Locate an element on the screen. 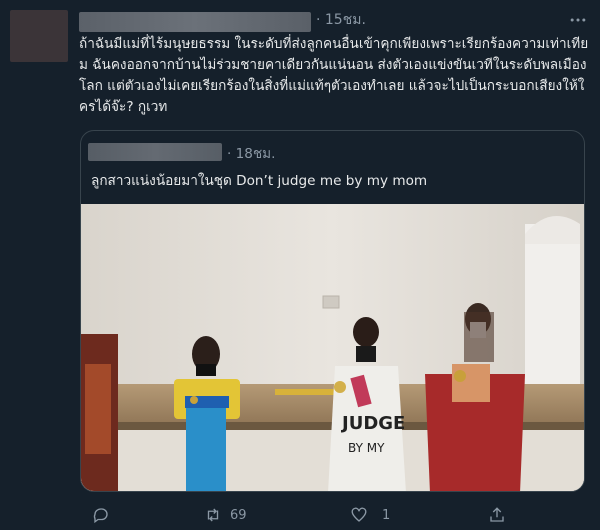 The width and height of the screenshot is (600, 530). share-icon is located at coordinates (497, 514).